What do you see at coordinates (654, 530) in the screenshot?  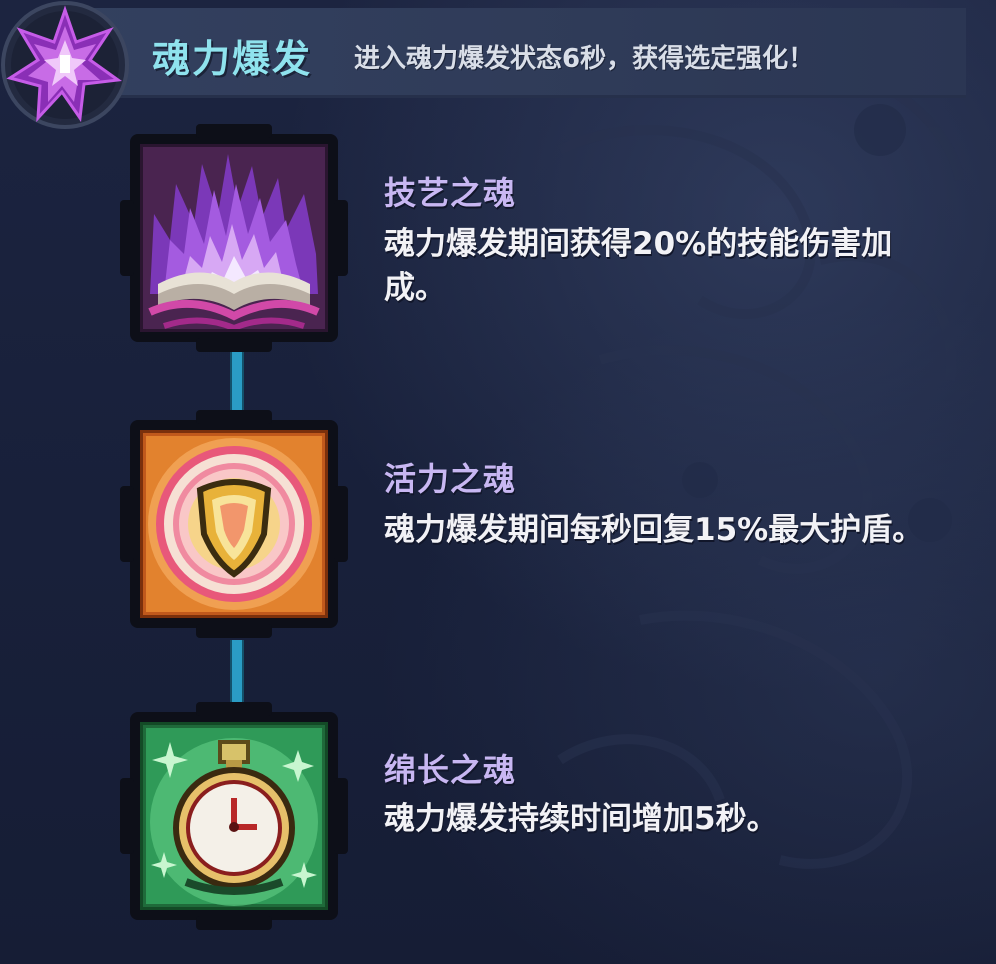 I see `perk-description-vitality: 魂力爆发期间每秒回复15%最大护盾。` at bounding box center [654, 530].